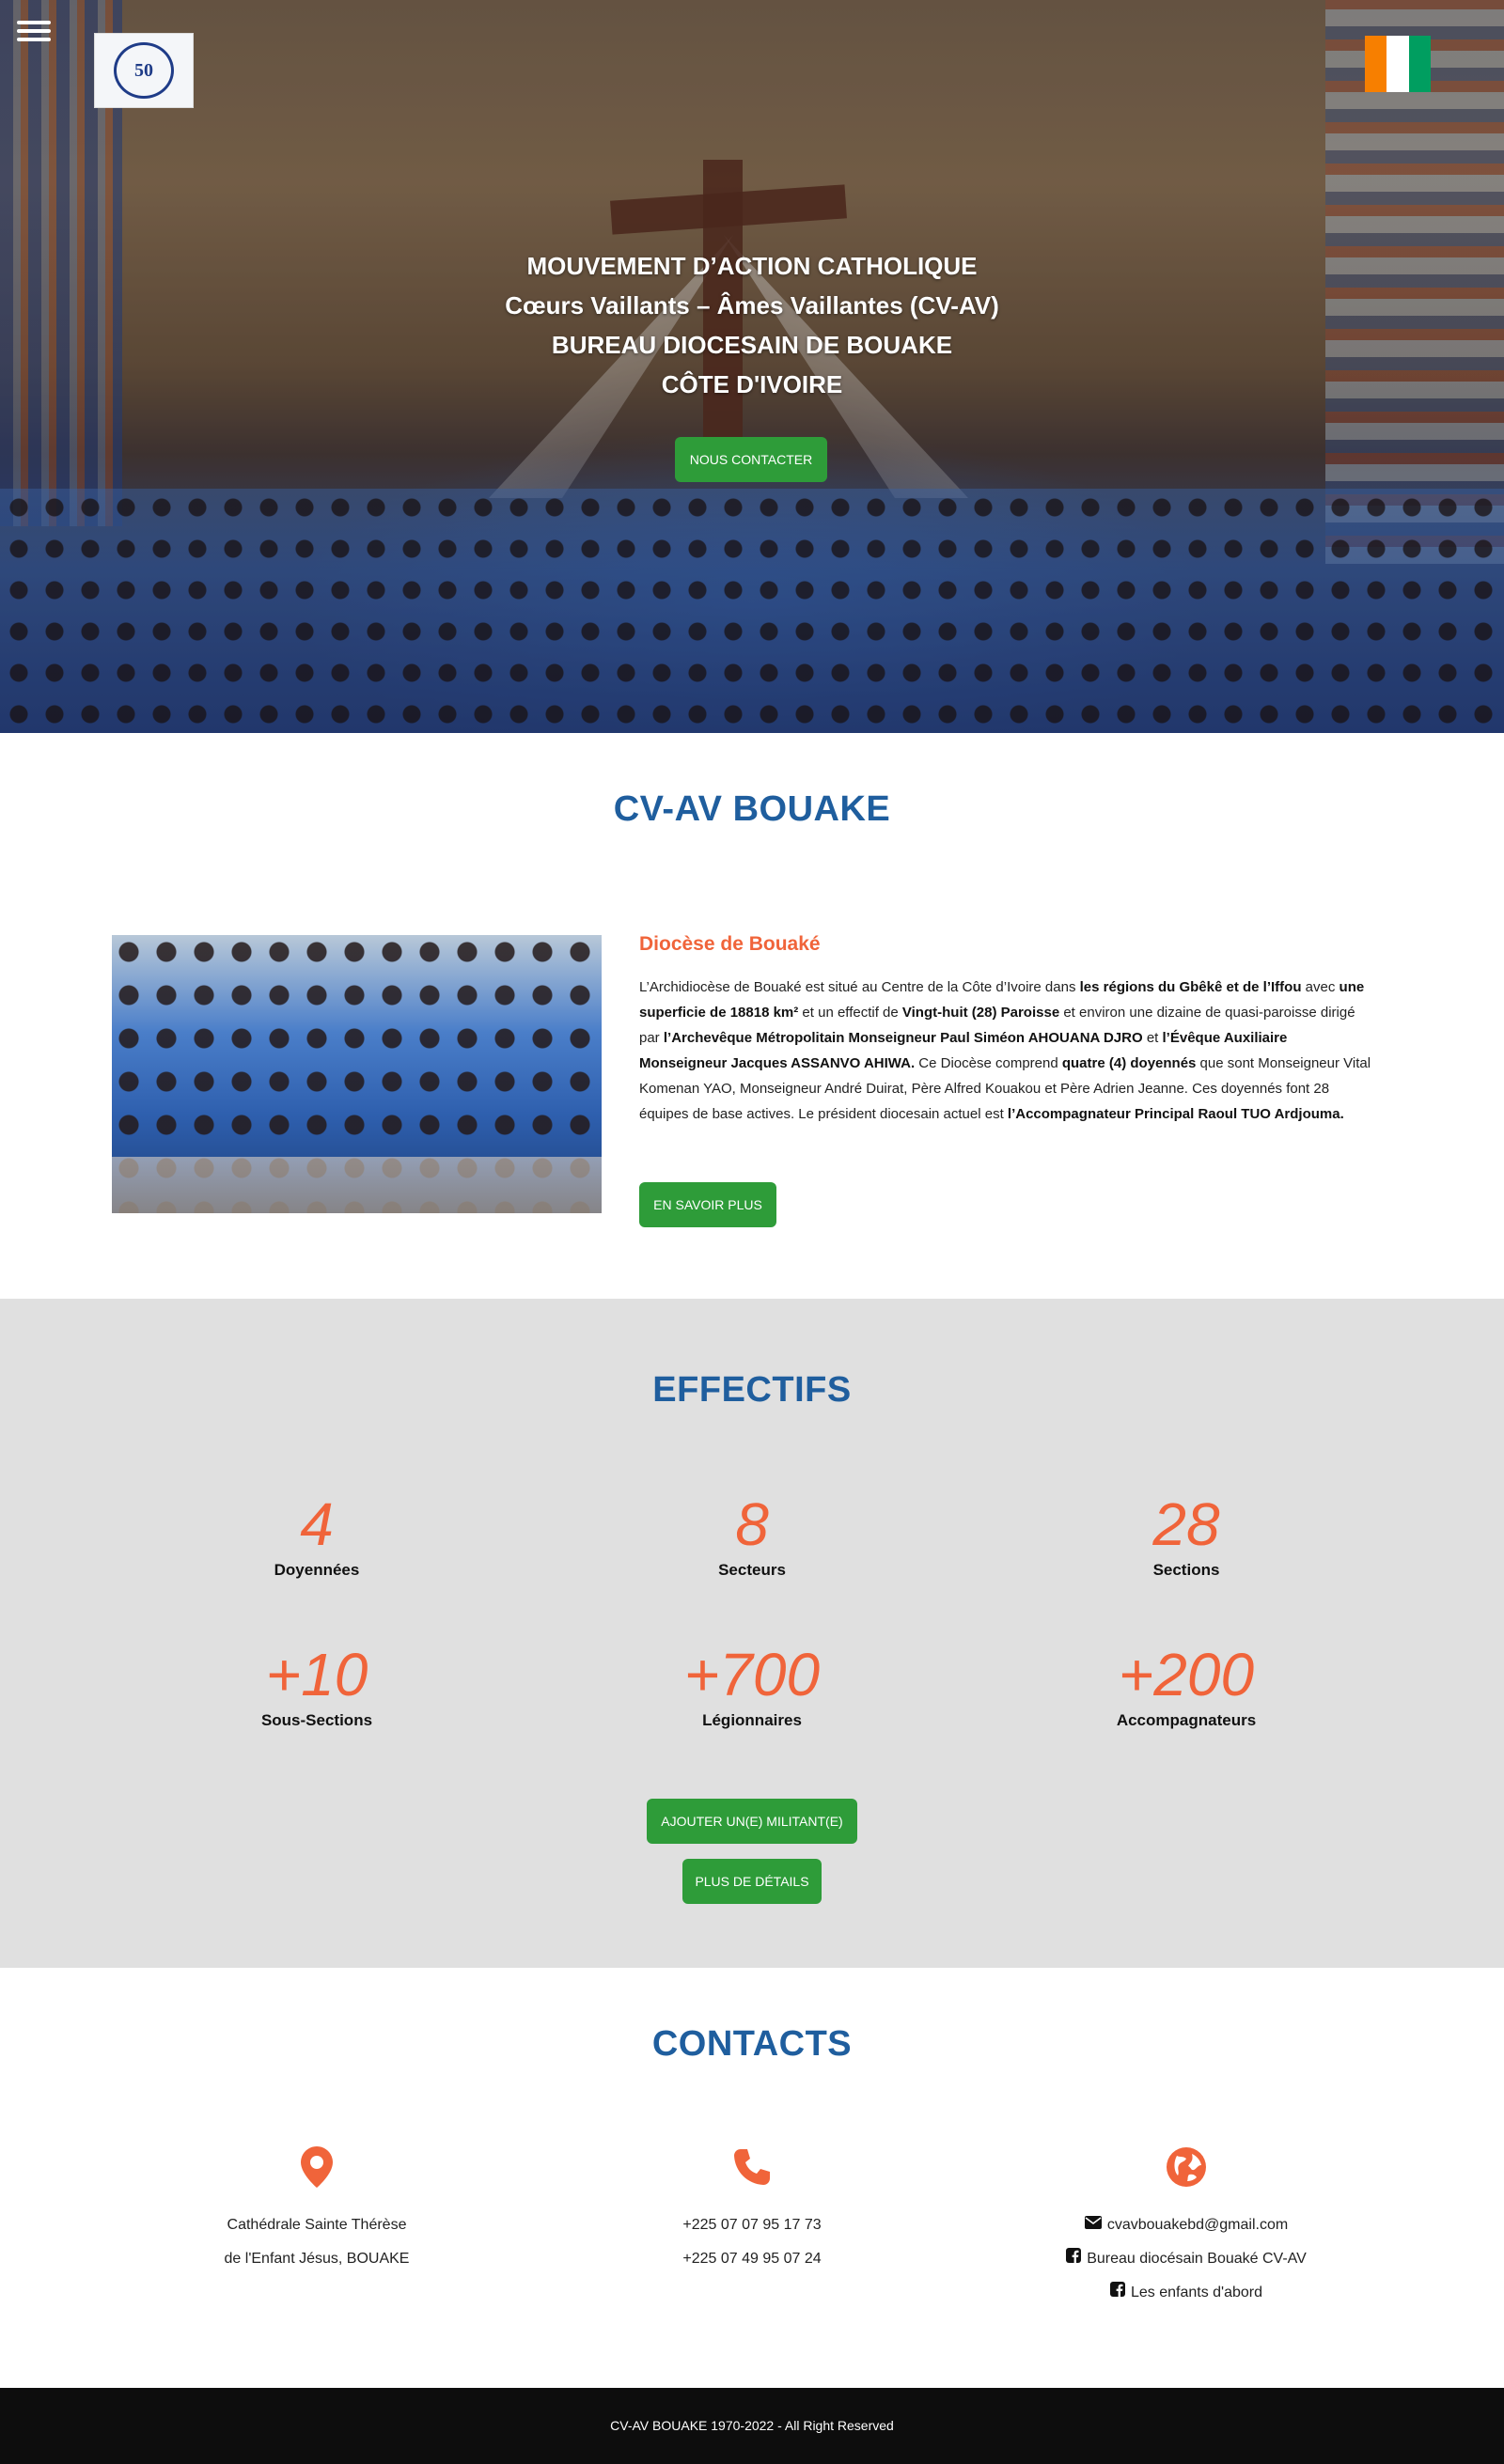  What do you see at coordinates (317, 2225) in the screenshot?
I see `address-line: Cathédrale Sainte Thérèse` at bounding box center [317, 2225].